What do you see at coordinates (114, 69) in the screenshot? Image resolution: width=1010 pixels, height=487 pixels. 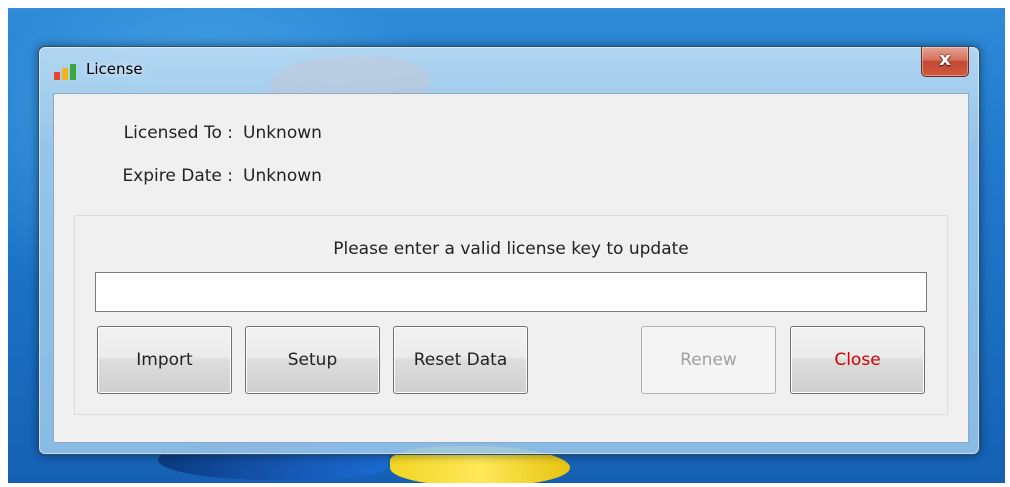 I see `window-title: License` at bounding box center [114, 69].